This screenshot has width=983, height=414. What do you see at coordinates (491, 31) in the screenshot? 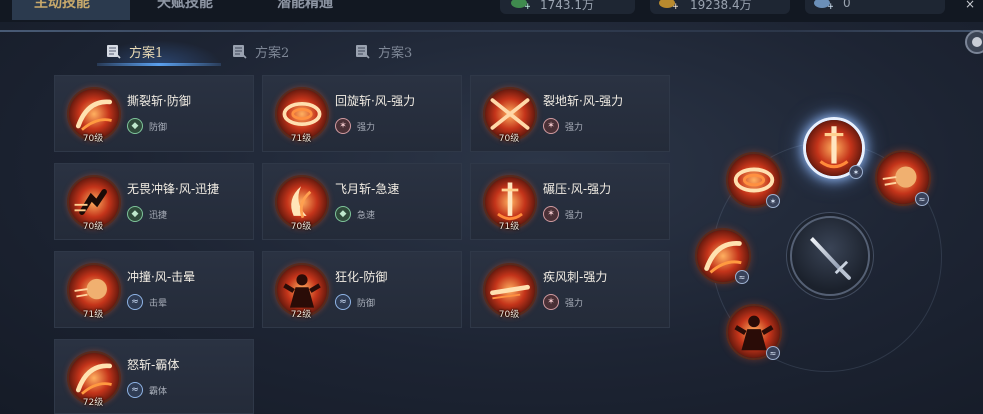
I see `frame-line` at bounding box center [491, 31].